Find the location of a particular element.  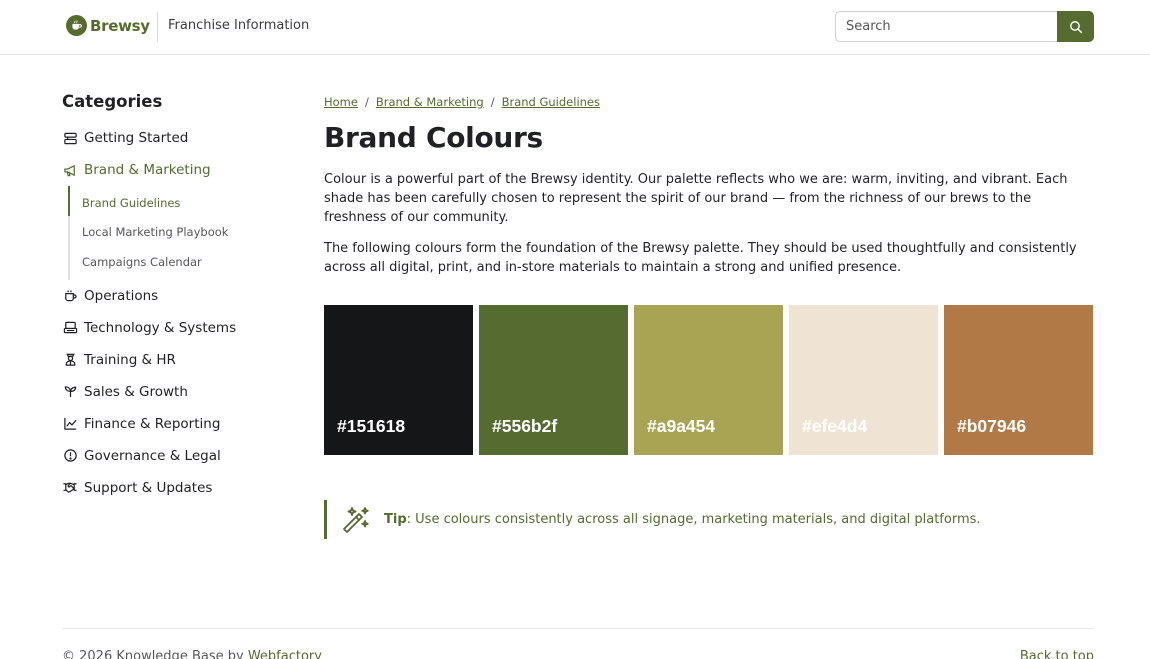

brand-name: Brewsy is located at coordinates (120, 25).